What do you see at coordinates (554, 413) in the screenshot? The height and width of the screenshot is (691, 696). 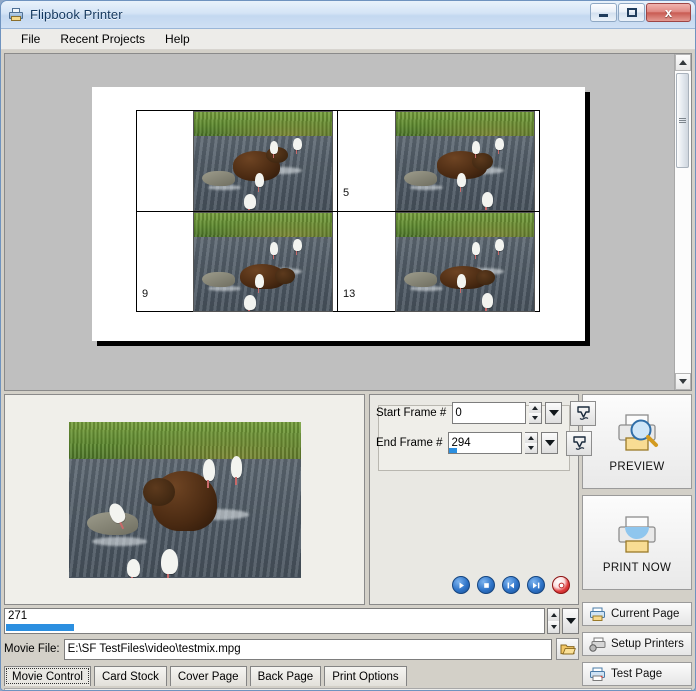 I see `start-frame-dropdown` at bounding box center [554, 413].